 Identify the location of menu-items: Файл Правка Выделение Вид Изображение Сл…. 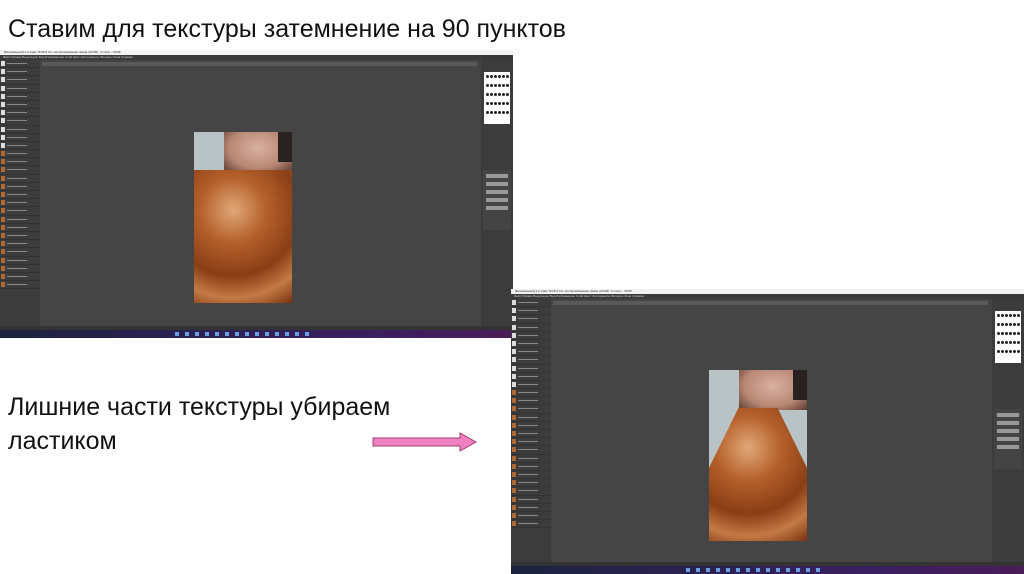
(68, 57).